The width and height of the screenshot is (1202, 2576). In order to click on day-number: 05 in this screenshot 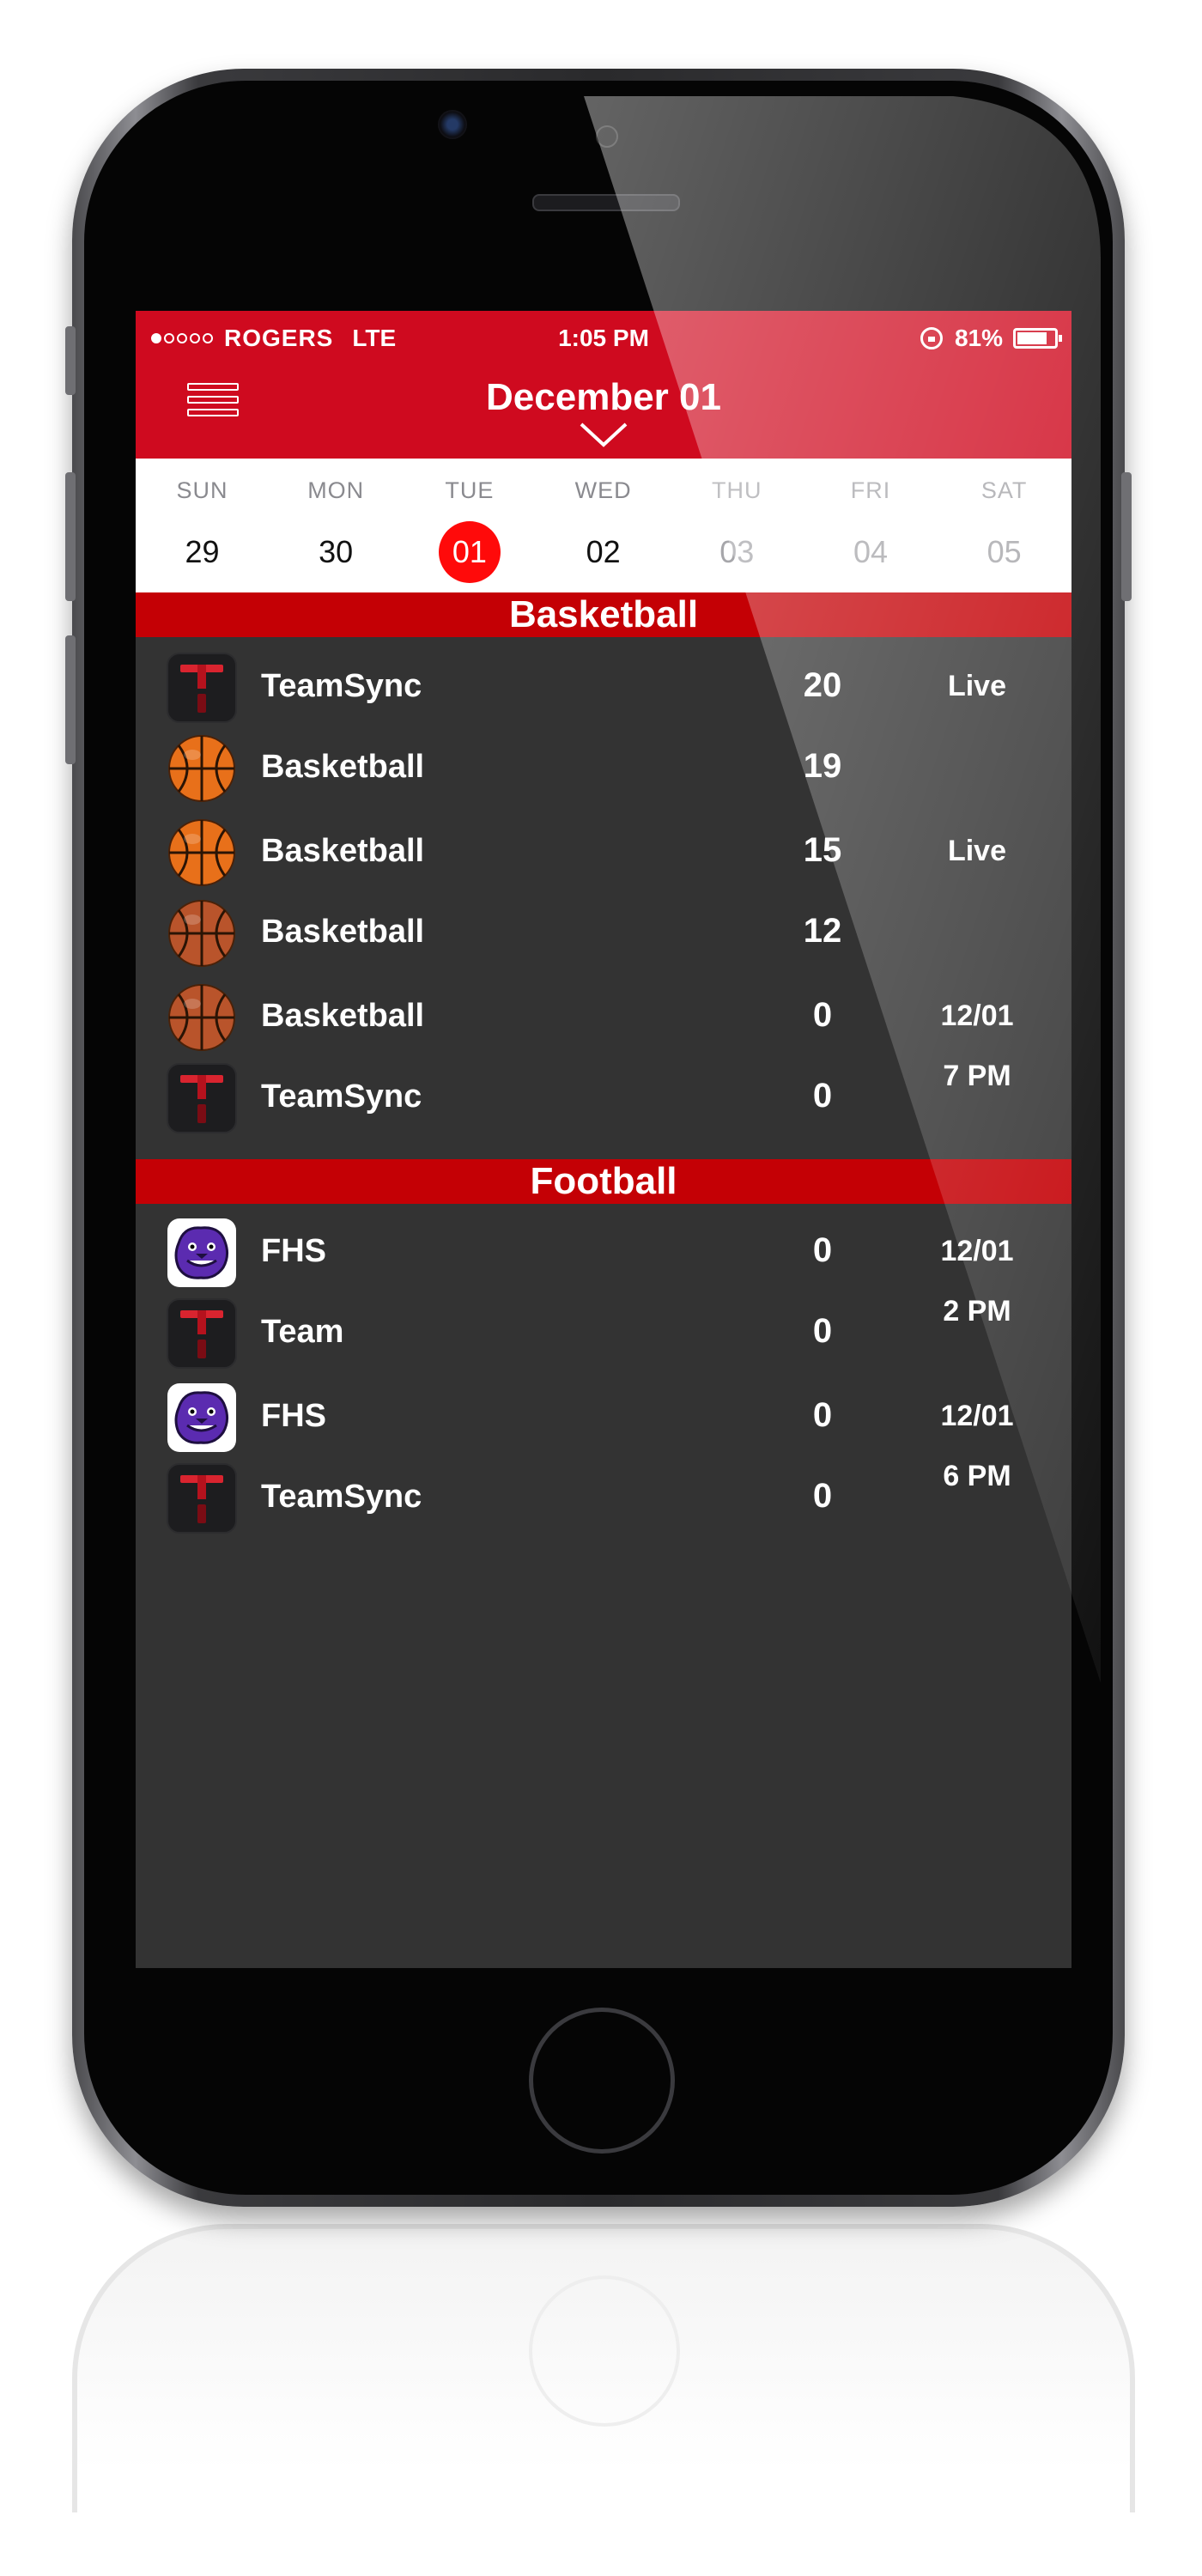, I will do `click(1004, 552)`.